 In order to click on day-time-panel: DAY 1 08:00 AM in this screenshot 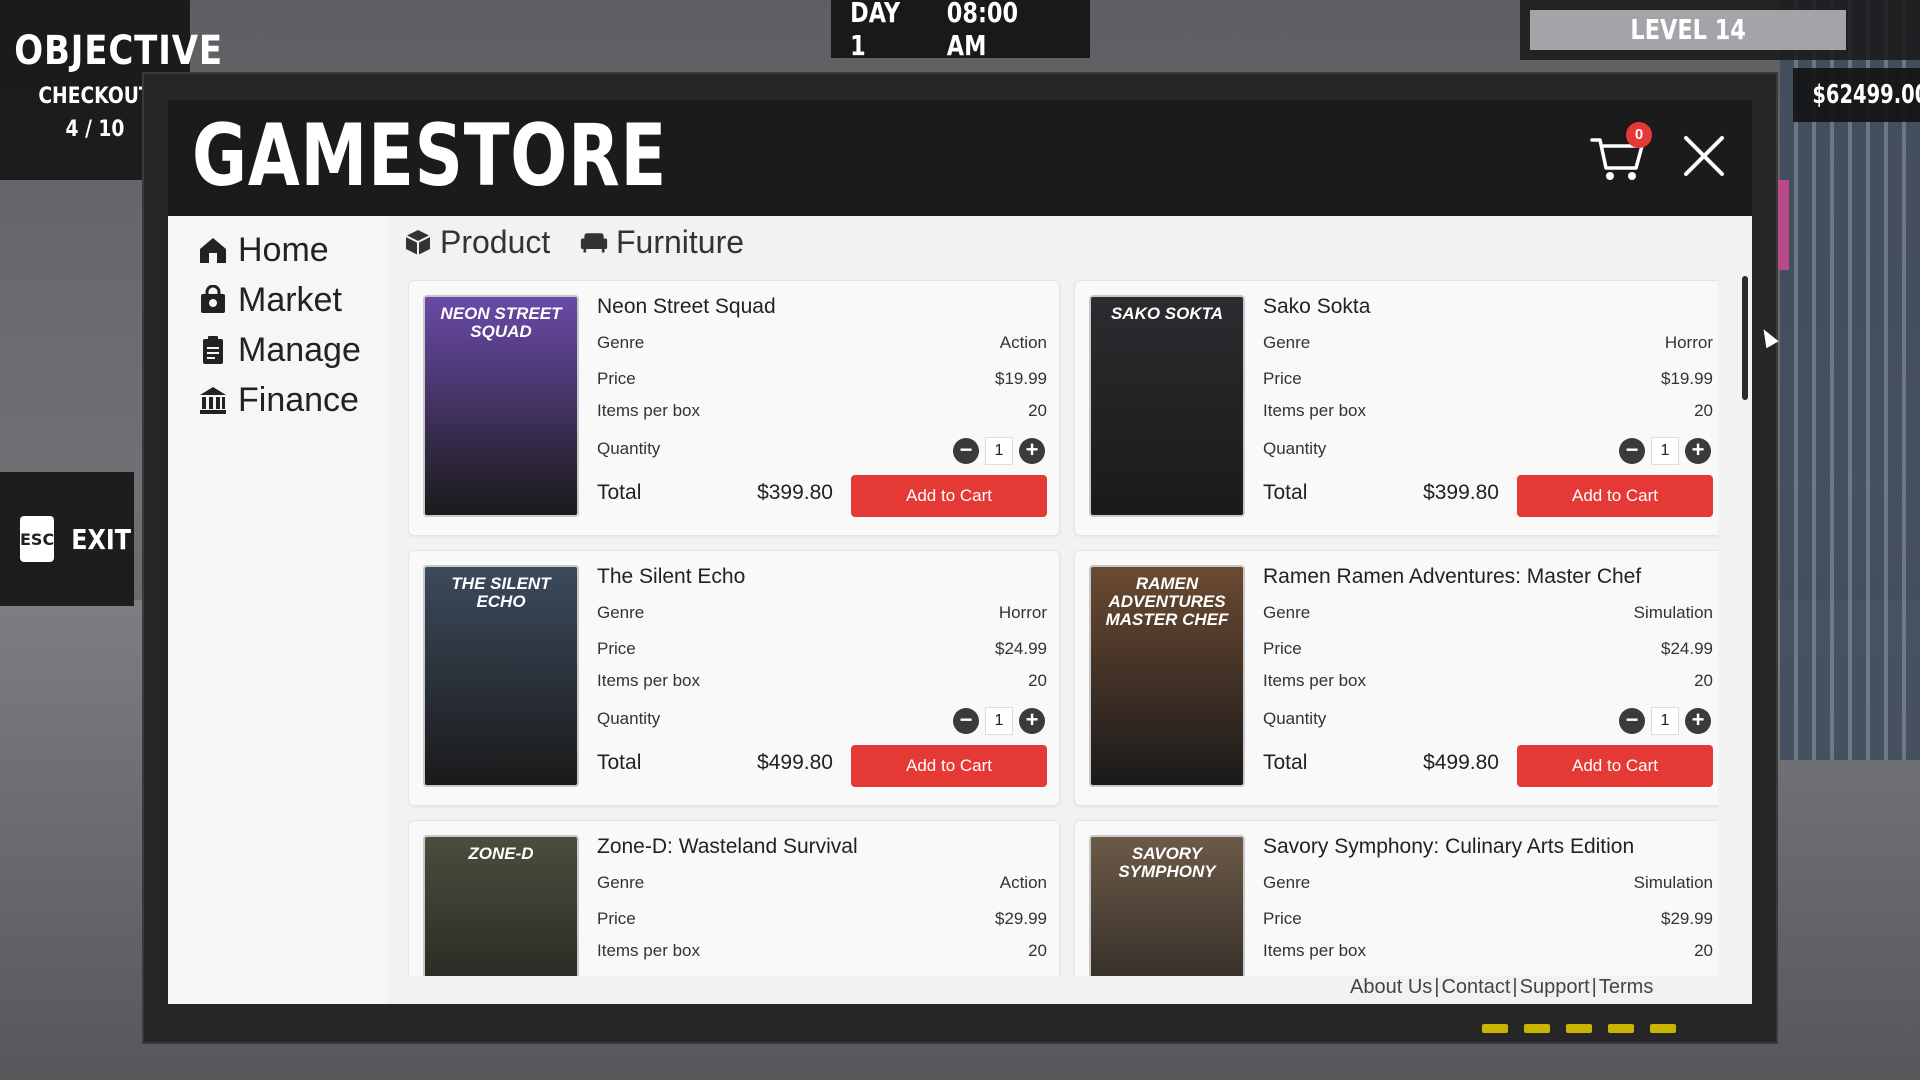, I will do `click(960, 31)`.